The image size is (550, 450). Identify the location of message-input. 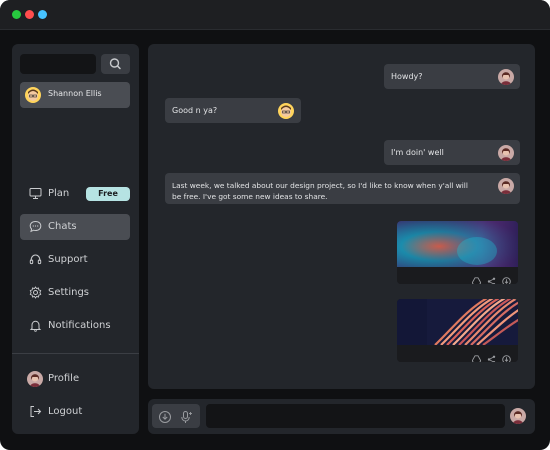
(355, 416).